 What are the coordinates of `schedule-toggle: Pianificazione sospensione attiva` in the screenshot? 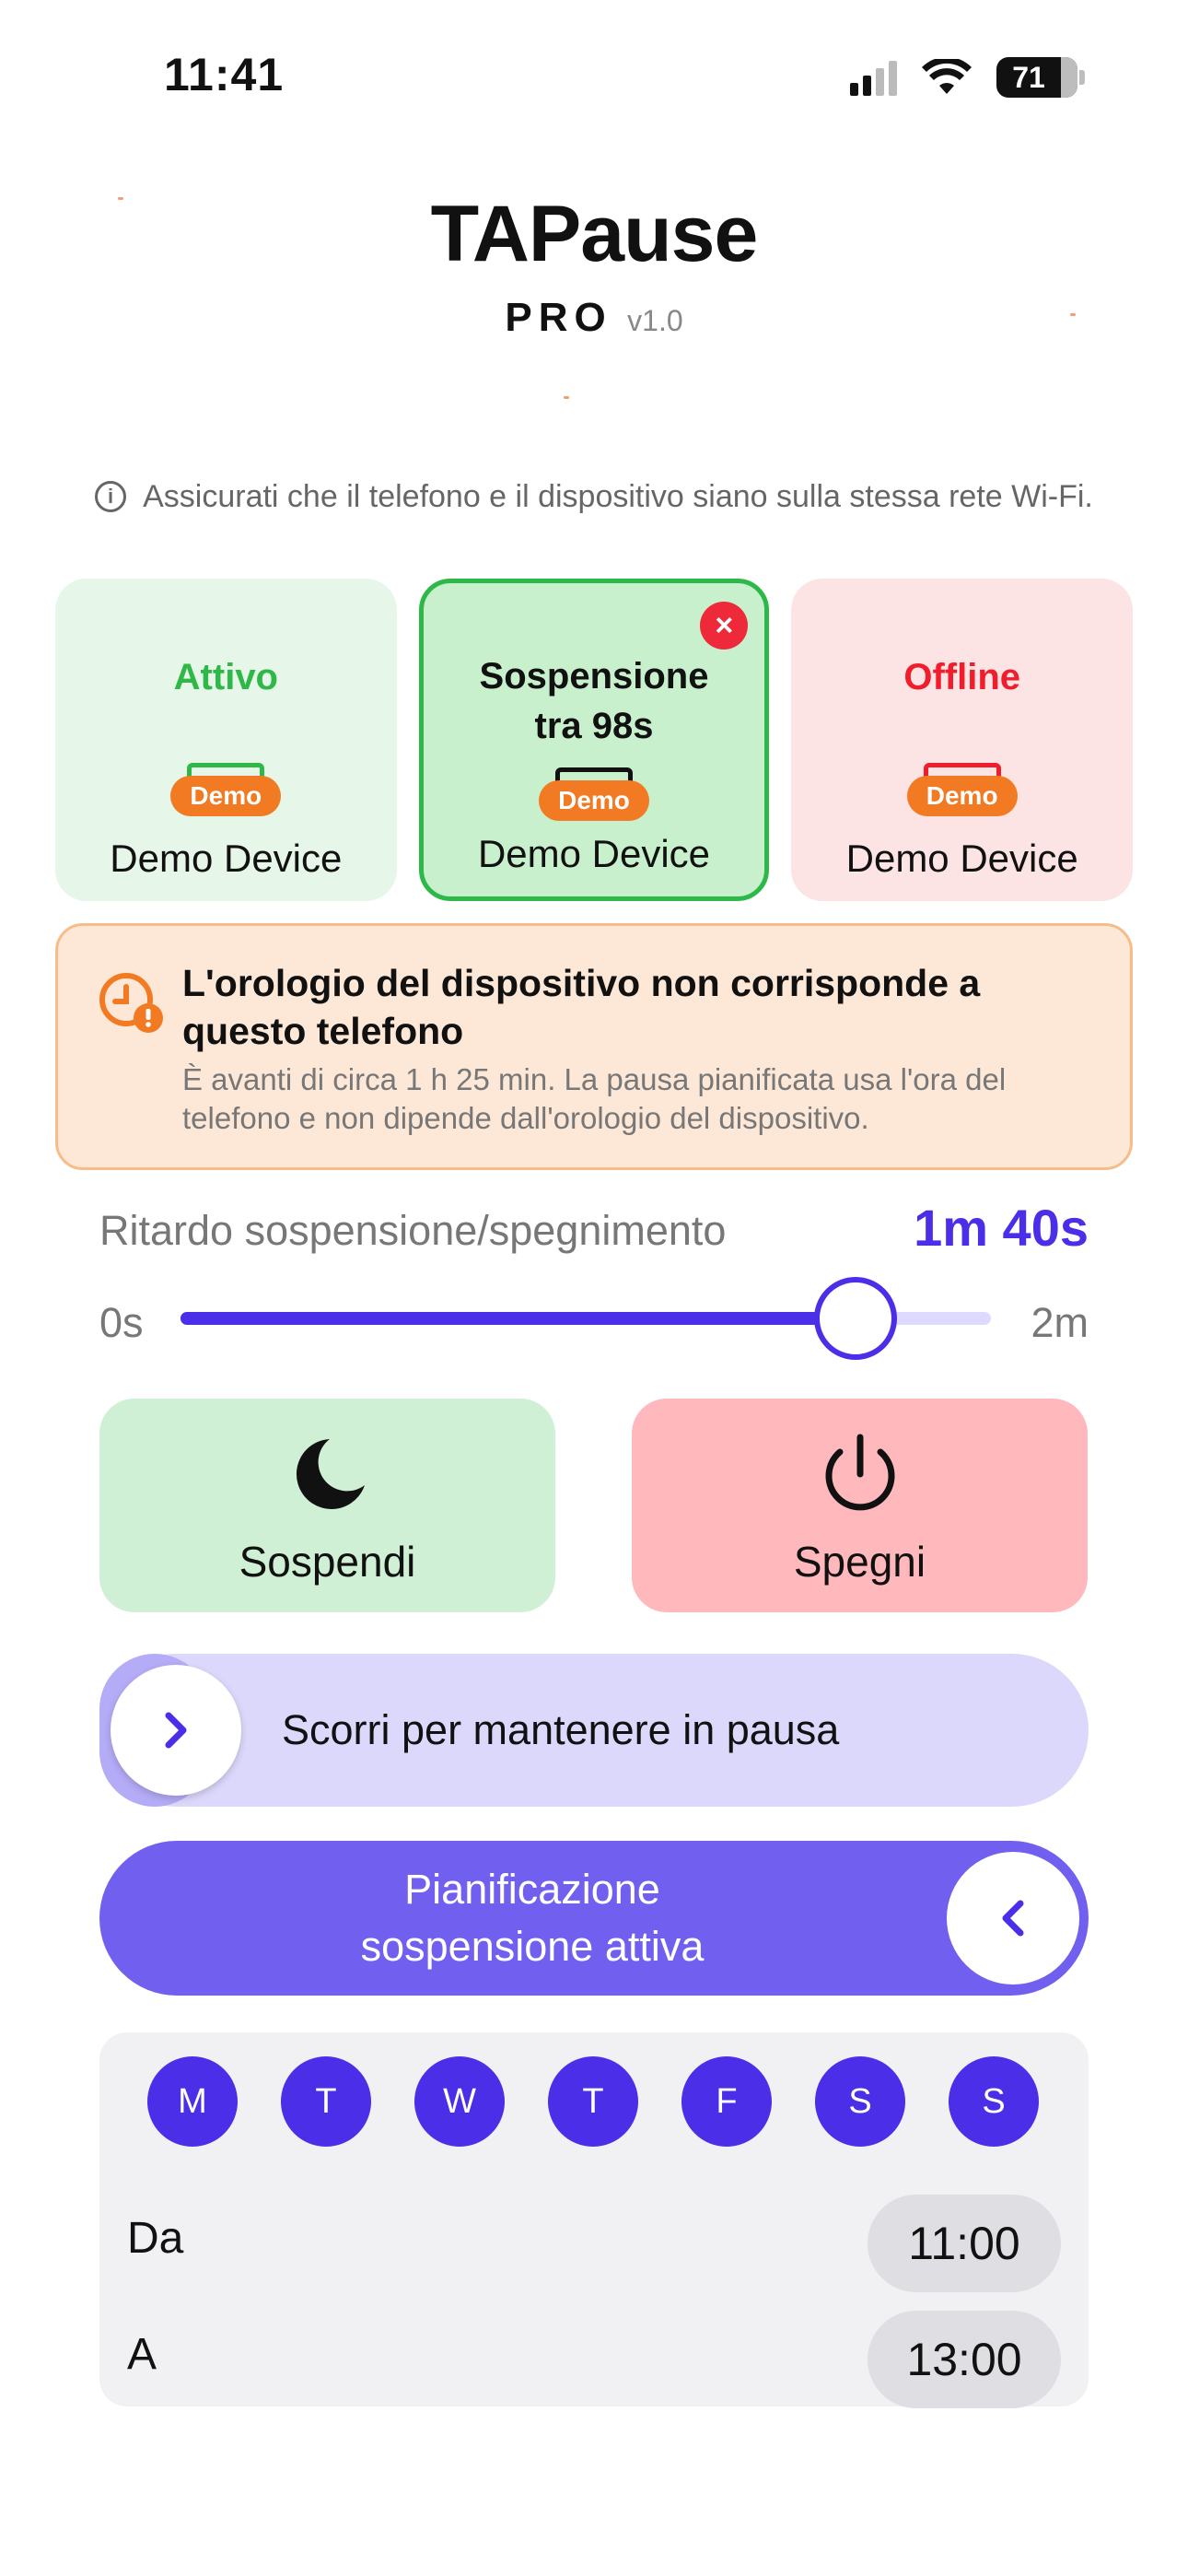 It's located at (594, 1919).